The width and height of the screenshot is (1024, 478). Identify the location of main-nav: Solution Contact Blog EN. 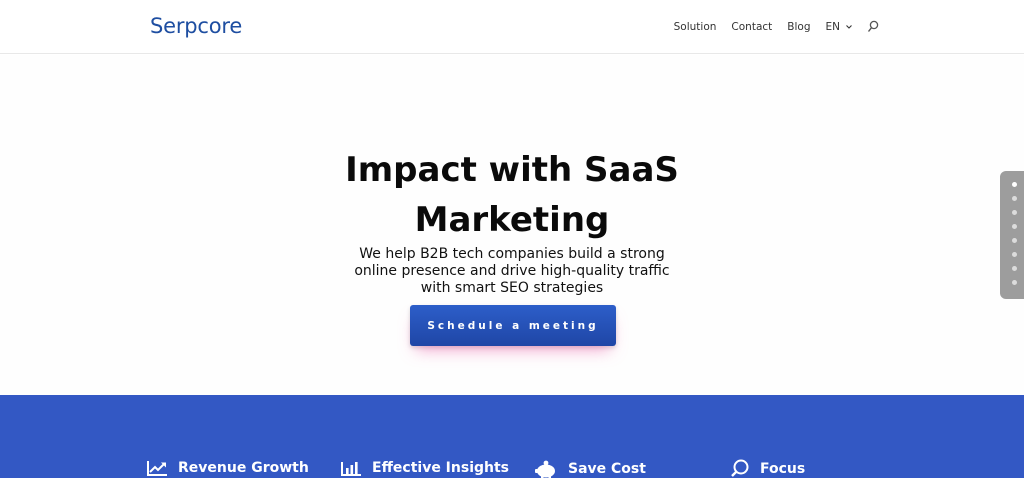
(776, 27).